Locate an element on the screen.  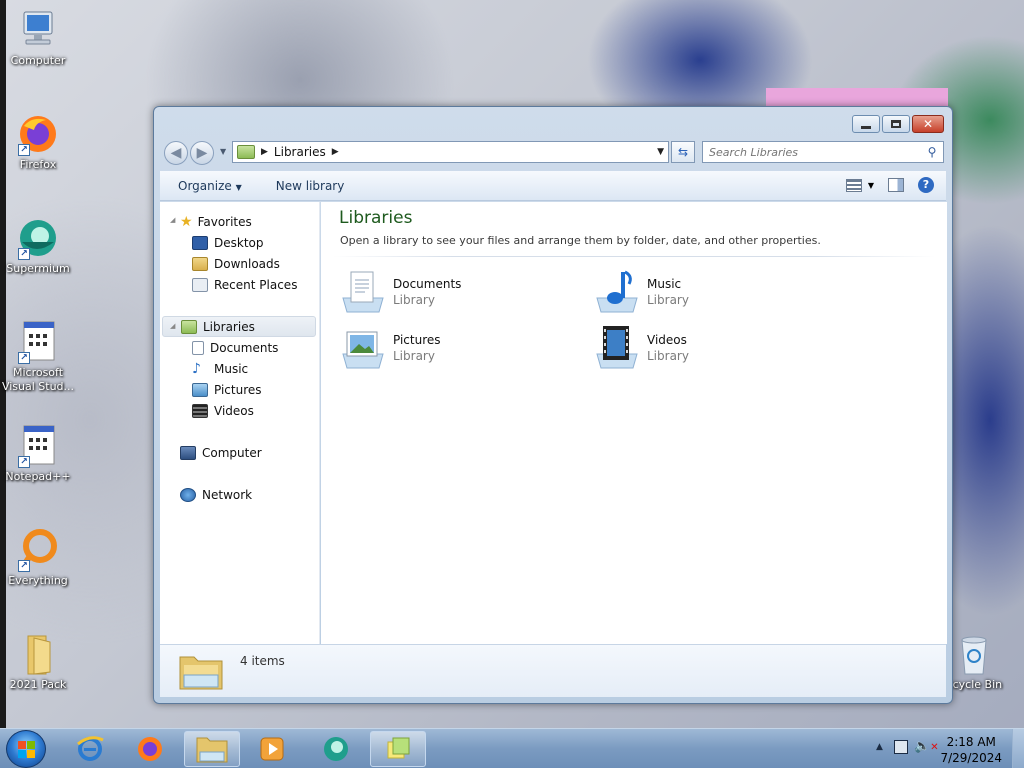
minimize-icon is located at coordinates (866, 127).